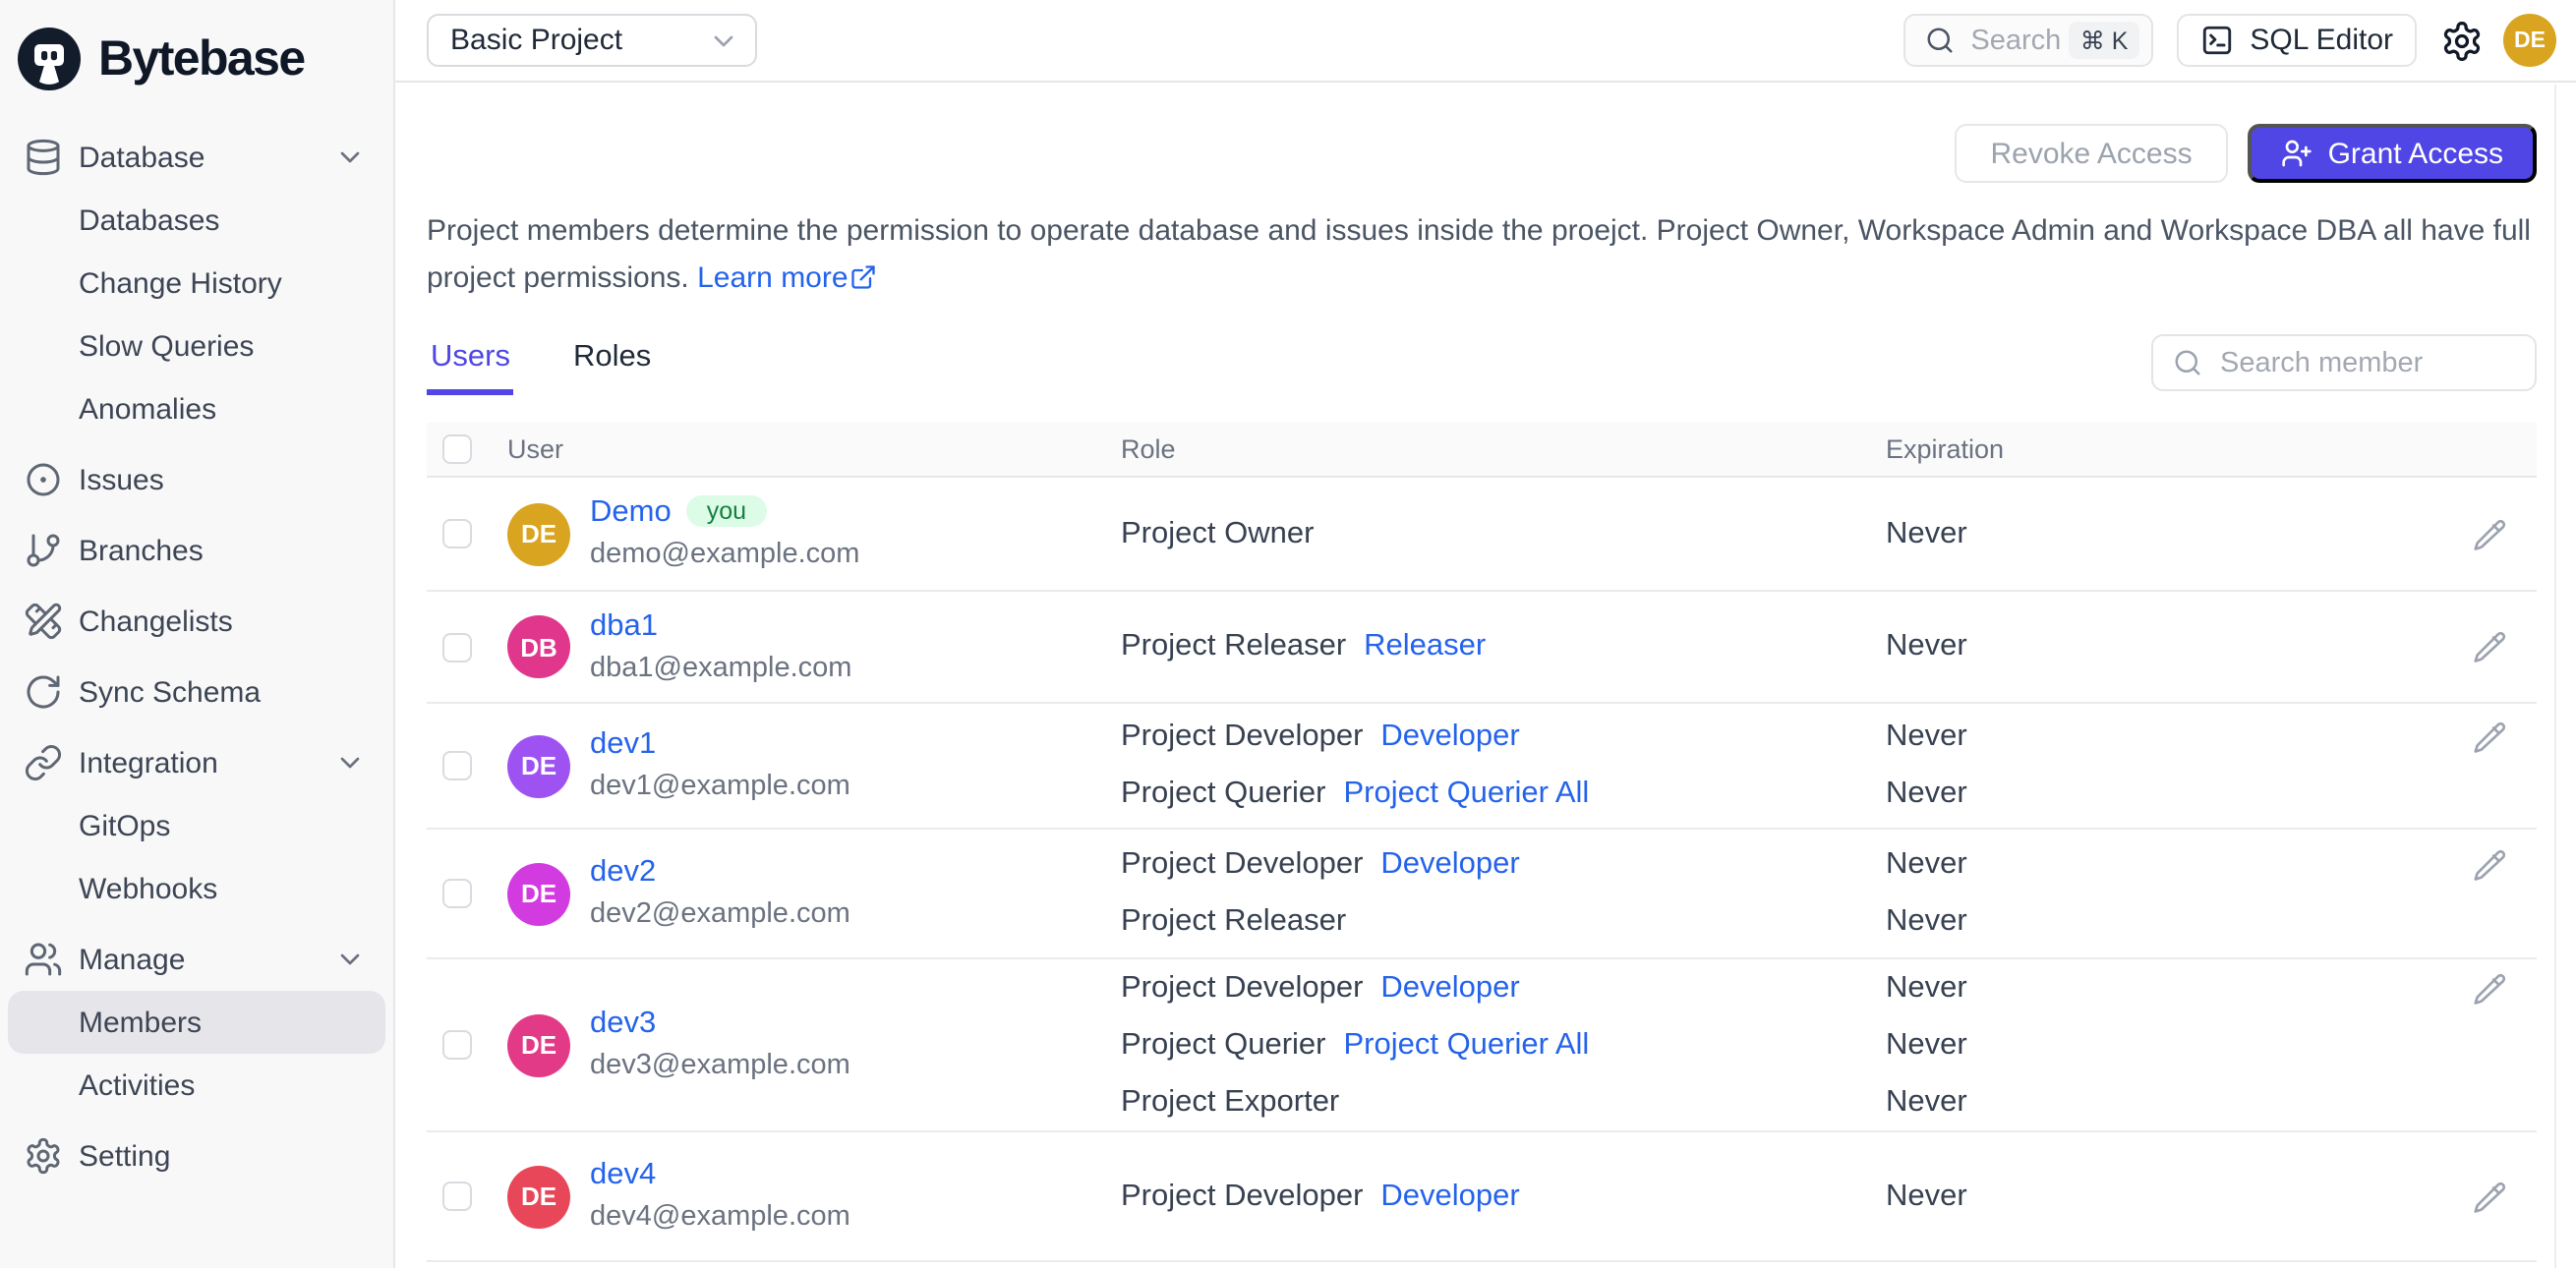 This screenshot has height=1268, width=2576. Describe the element at coordinates (196, 1155) in the screenshot. I see `sidebar-item-setting: Setting` at that location.